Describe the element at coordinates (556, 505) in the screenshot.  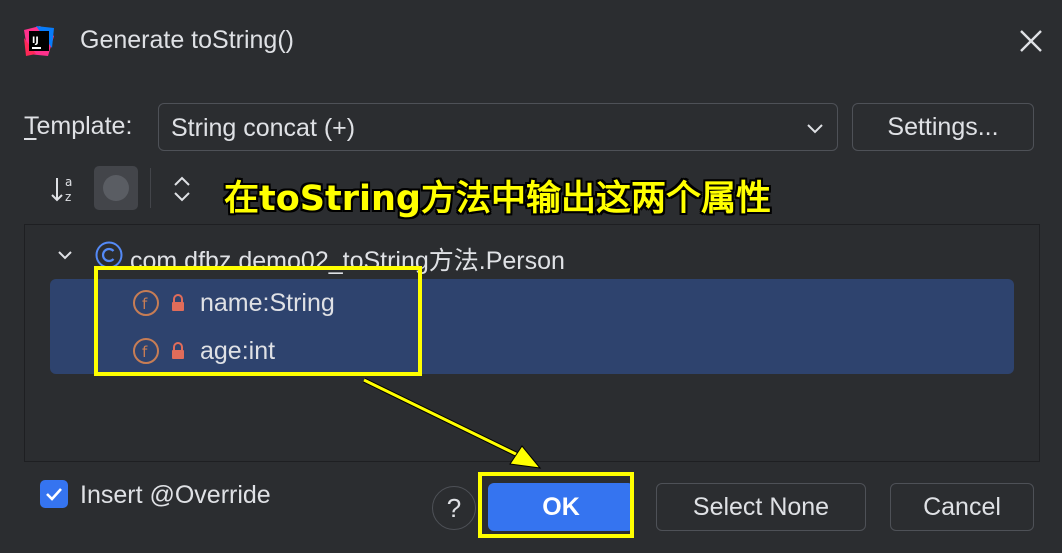
I see `ok-highlight-box` at that location.